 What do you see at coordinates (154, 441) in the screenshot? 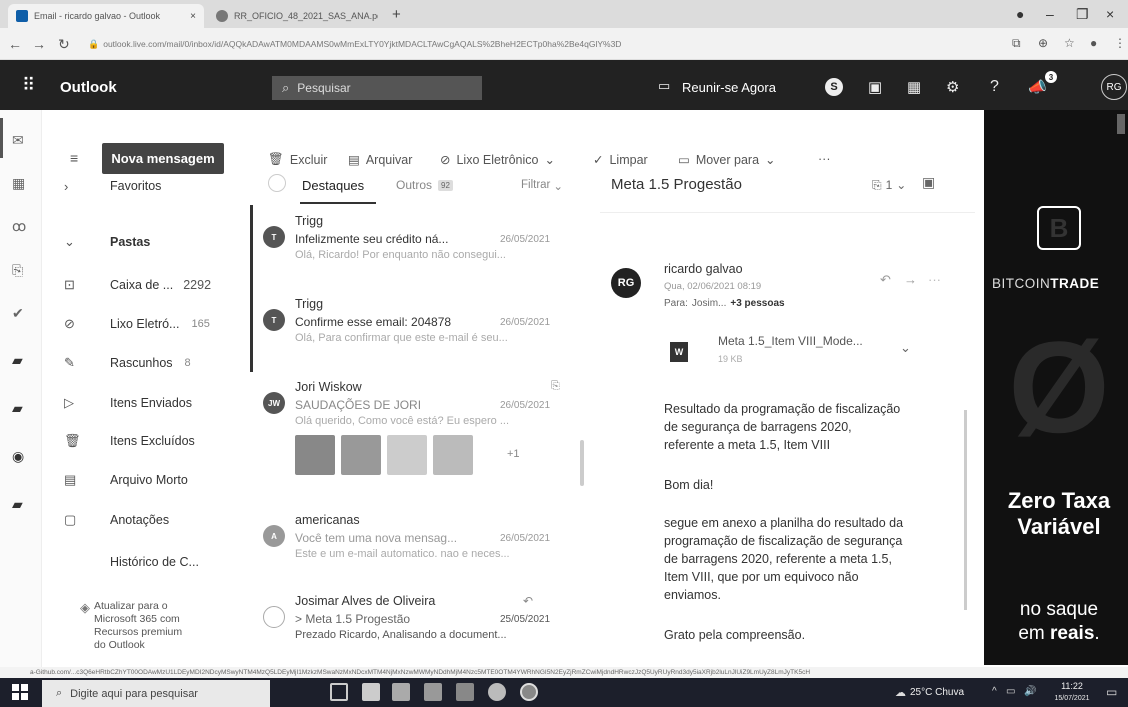
I see `folder-deleted: 🗑 Itens Excluídos` at bounding box center [154, 441].